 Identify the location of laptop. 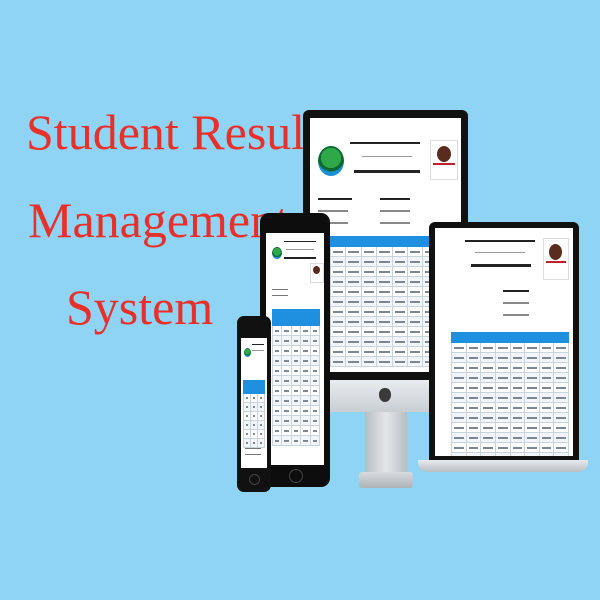
(503, 351).